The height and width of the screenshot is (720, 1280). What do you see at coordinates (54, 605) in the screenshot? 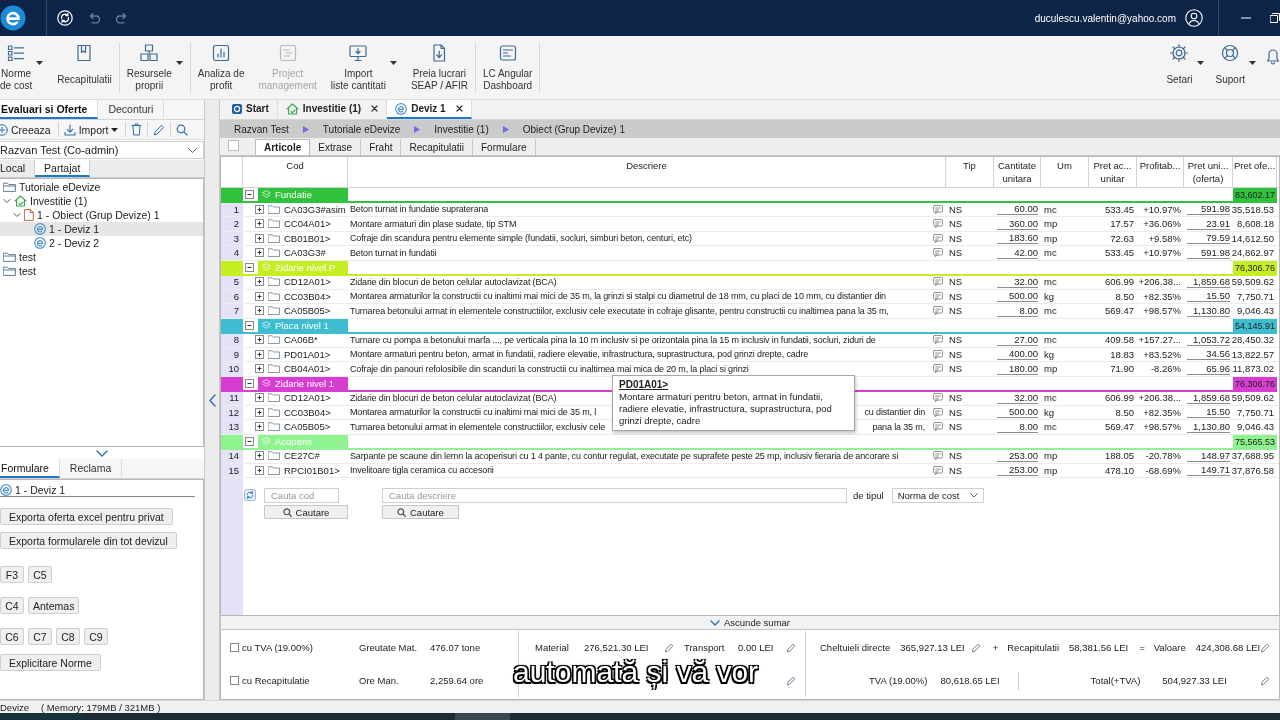
I see `form-button: Antemas` at bounding box center [54, 605].